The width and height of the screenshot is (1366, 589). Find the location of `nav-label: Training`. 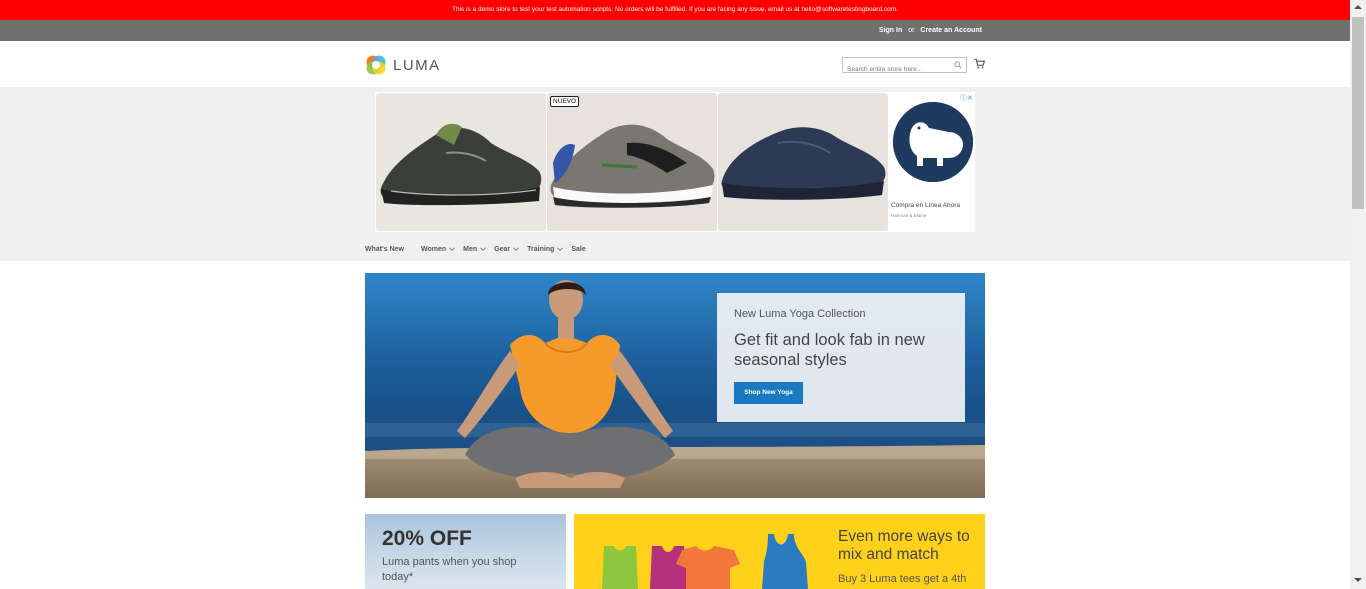

nav-label: Training is located at coordinates (541, 249).